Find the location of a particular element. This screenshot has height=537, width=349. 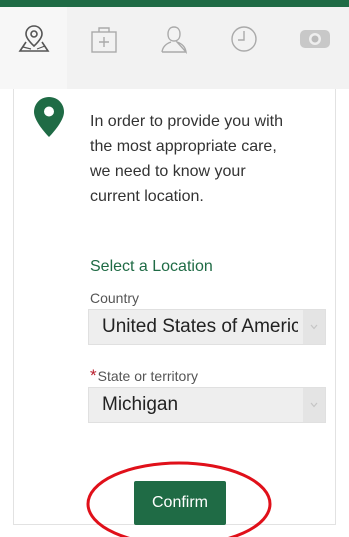

required-marker: * is located at coordinates (93, 375).